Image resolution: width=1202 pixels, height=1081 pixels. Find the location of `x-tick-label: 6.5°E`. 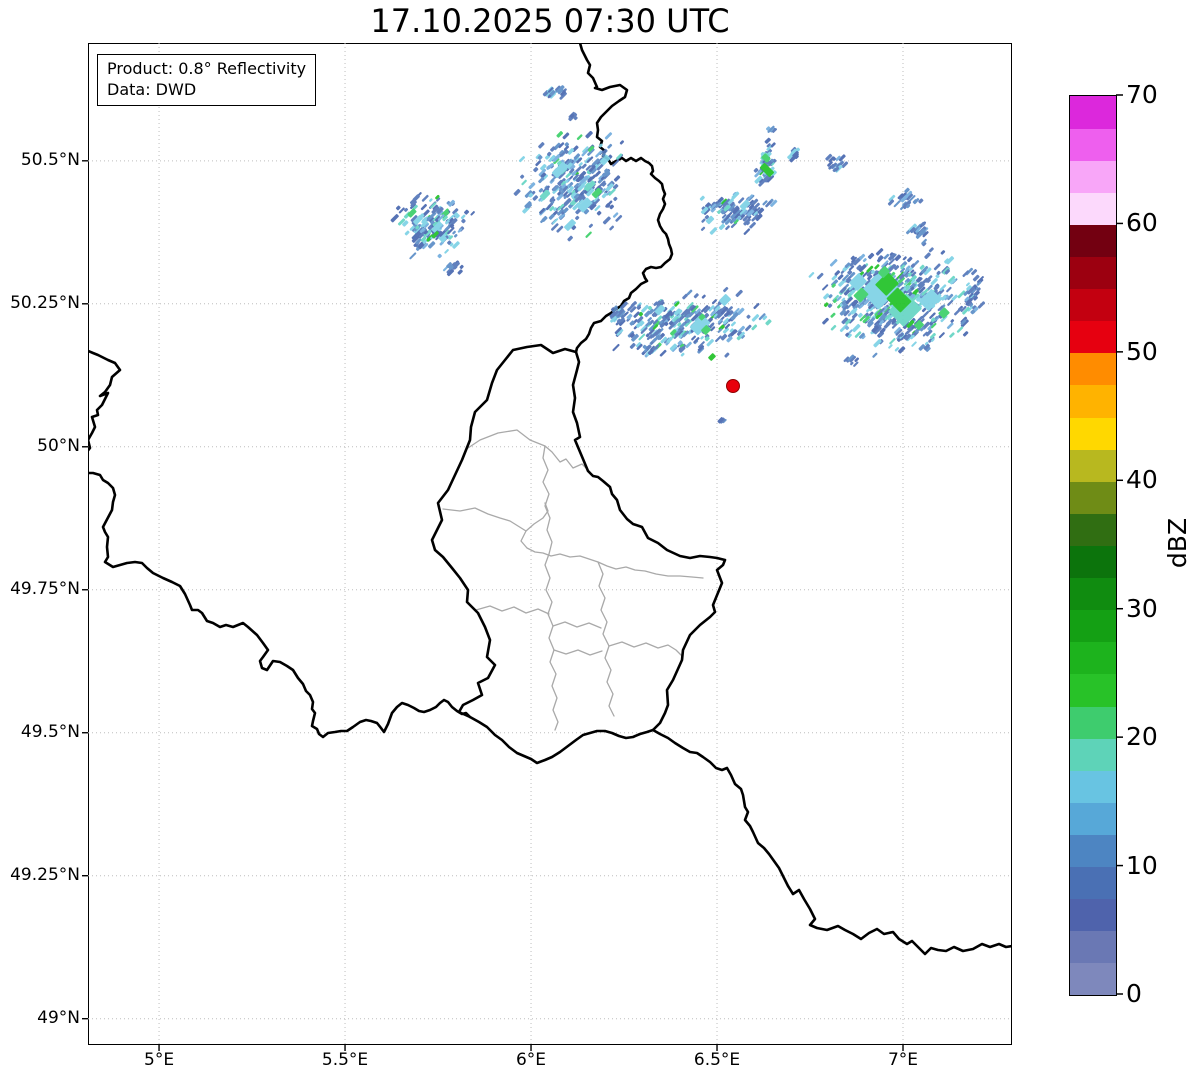

x-tick-label: 6.5°E is located at coordinates (717, 1060).